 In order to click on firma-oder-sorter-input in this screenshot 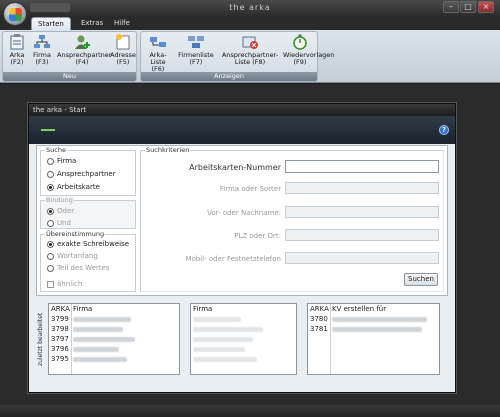, I will do `click(362, 188)`.